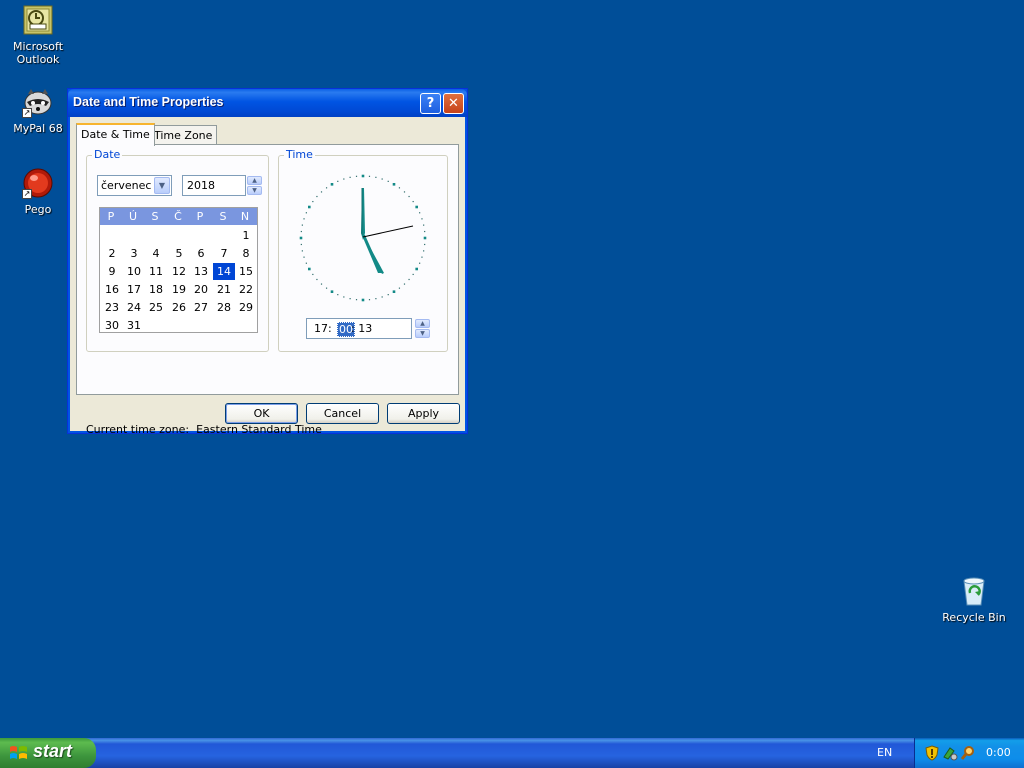  What do you see at coordinates (224, 271) in the screenshot?
I see `calendar-day-selected: 14` at bounding box center [224, 271].